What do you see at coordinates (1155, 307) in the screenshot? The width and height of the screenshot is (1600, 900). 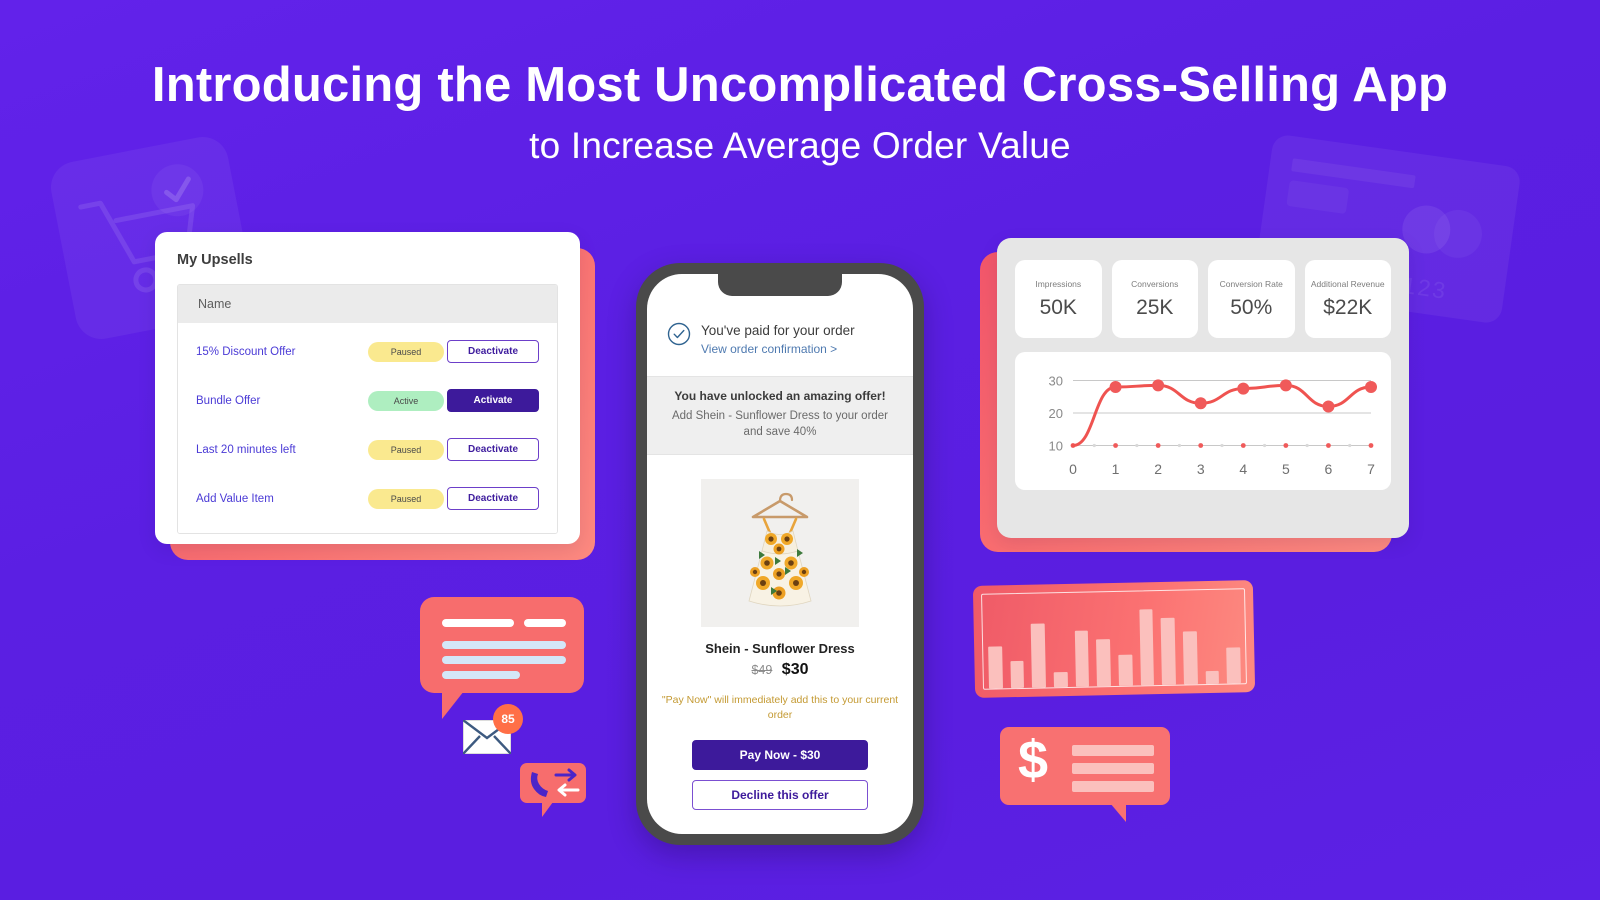 I see `kpi-value: 25K` at bounding box center [1155, 307].